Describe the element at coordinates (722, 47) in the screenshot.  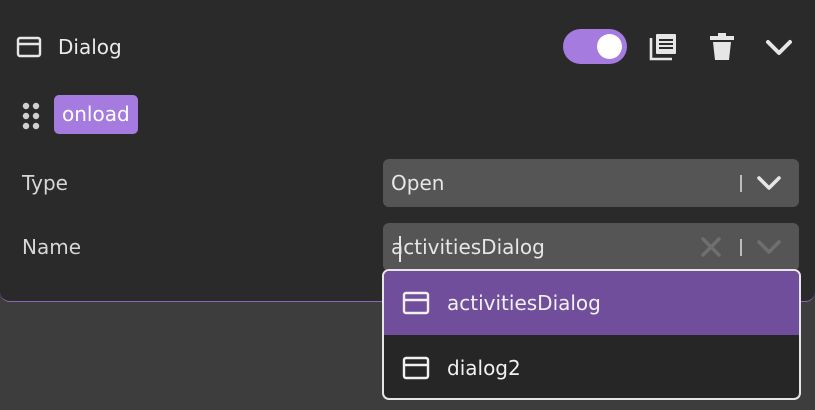
I see `trash-icon` at that location.